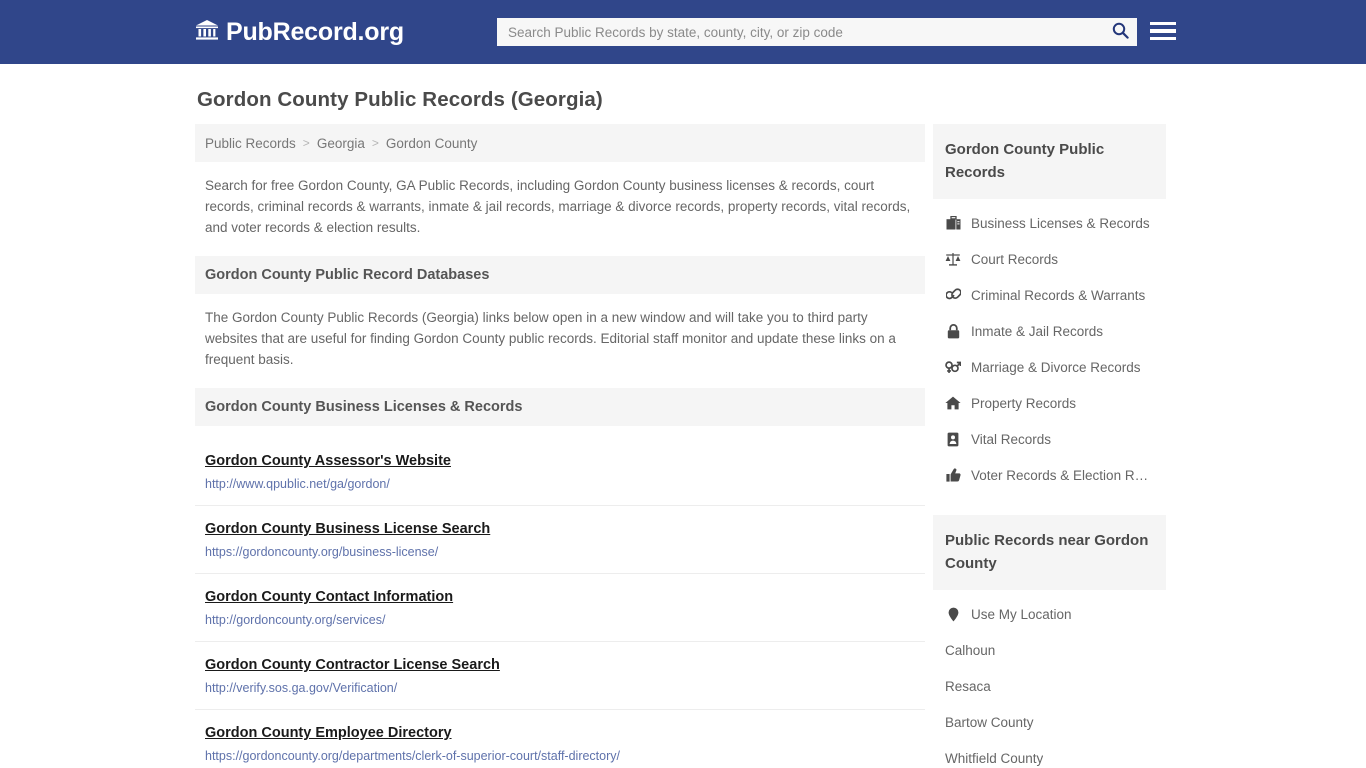 This screenshot has height=768, width=1366. I want to click on briefcase-icon, so click(953, 223).